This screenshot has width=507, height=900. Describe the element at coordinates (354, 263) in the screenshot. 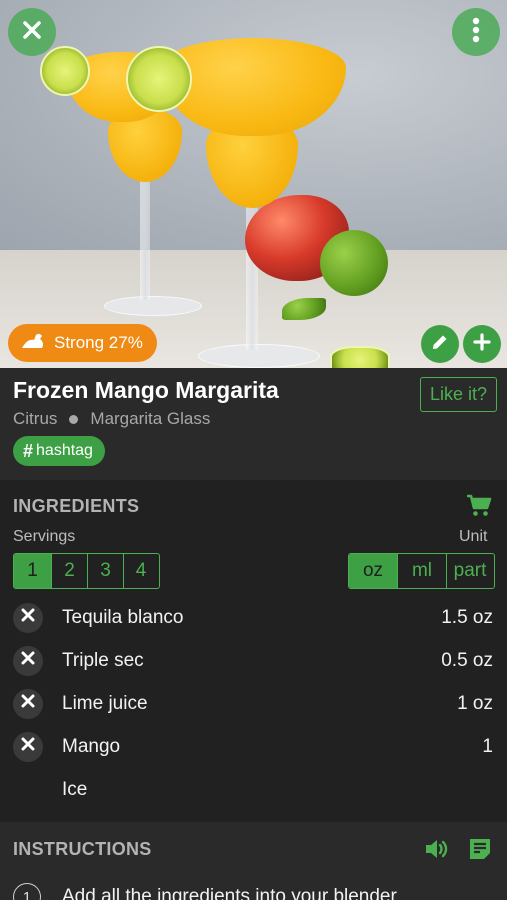

I see `whole-lime` at that location.